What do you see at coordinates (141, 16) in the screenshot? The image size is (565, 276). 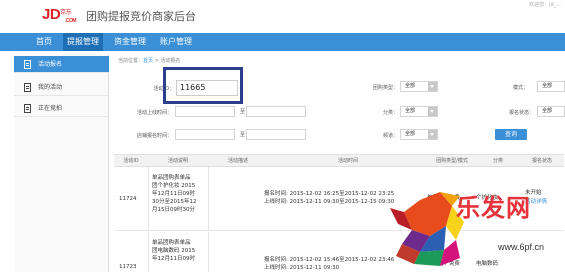 I see `app-title: 团购提报竞价商家后台` at bounding box center [141, 16].